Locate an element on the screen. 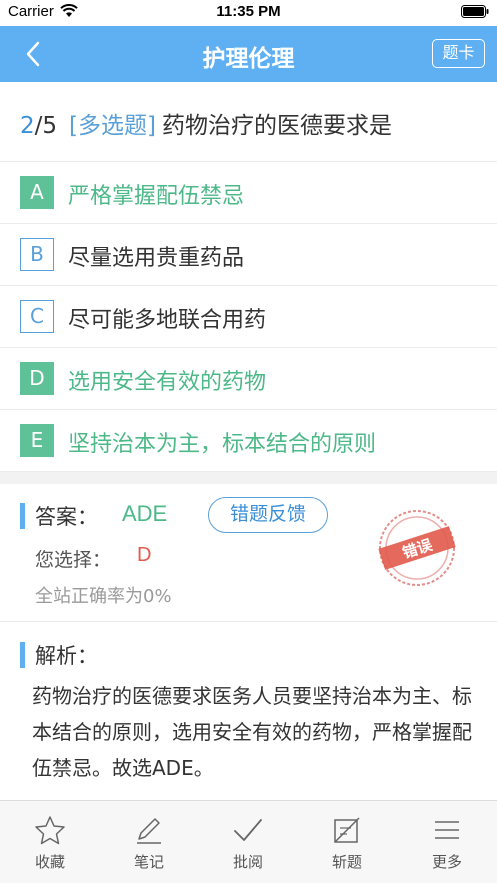  analysis-label: 解析： is located at coordinates (66, 656).